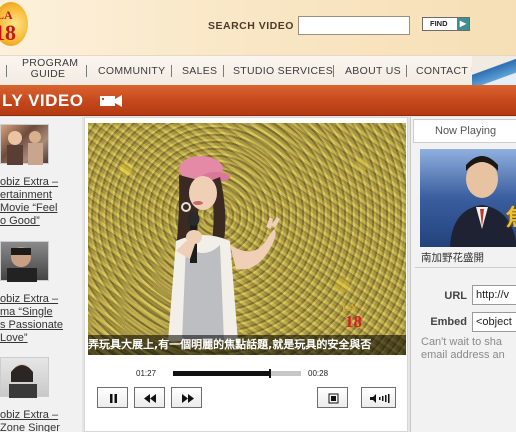 This screenshot has height=432, width=516. I want to click on channel-watermark-bottom: 18, so click(353, 321).